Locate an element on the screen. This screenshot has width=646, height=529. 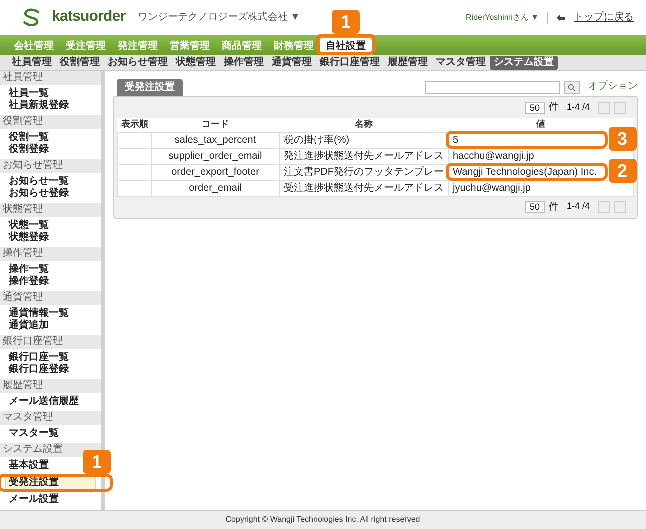
sidebar-item: 役割一覧 is located at coordinates (29, 138).